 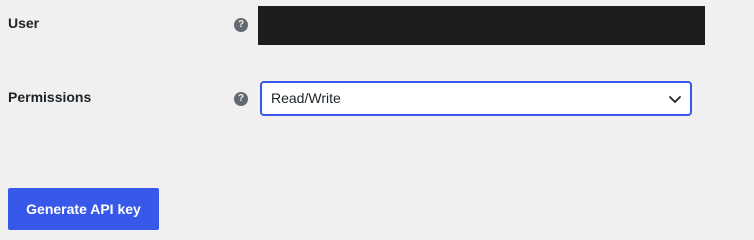 What do you see at coordinates (306, 98) in the screenshot?
I see `permissions-selected-value: Read/Write` at bounding box center [306, 98].